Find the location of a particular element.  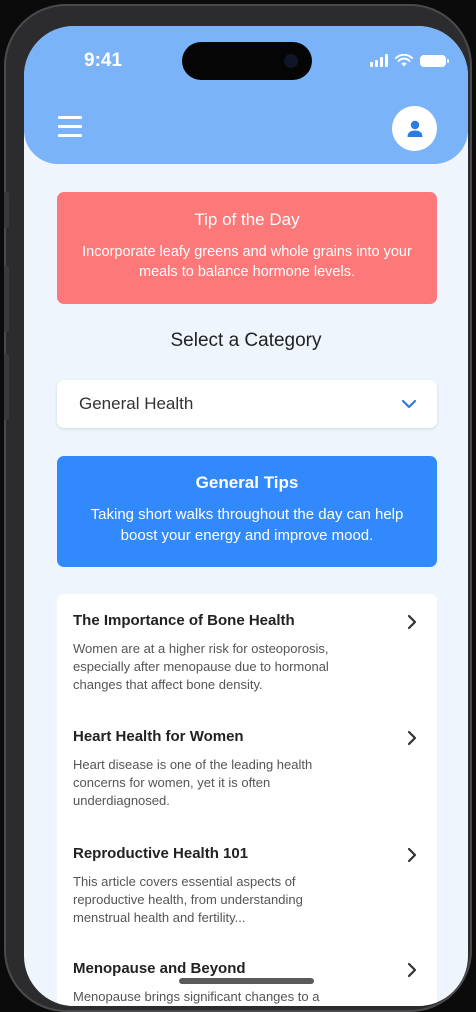

status-icons is located at coordinates (409, 60).